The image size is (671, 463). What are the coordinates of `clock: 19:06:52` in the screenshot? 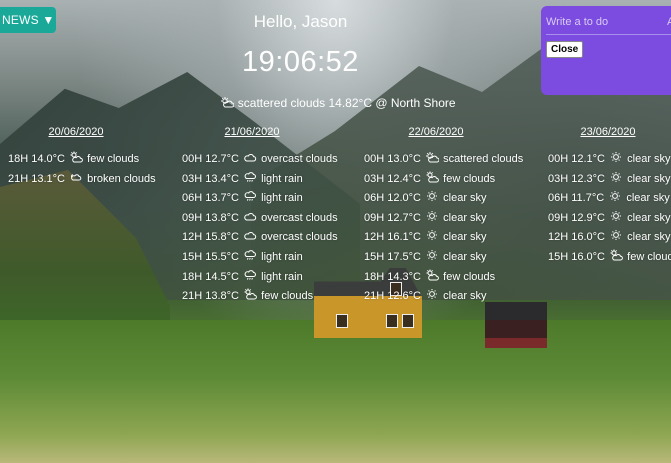 It's located at (300, 62).